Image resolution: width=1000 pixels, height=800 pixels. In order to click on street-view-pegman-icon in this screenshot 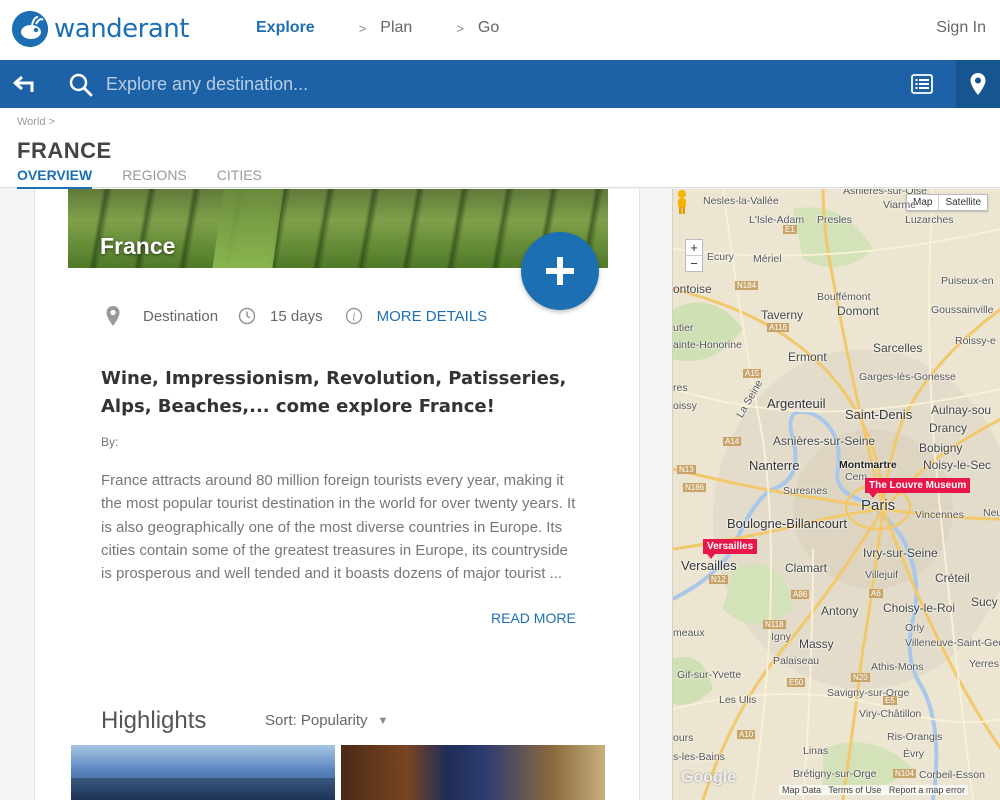, I will do `click(682, 202)`.